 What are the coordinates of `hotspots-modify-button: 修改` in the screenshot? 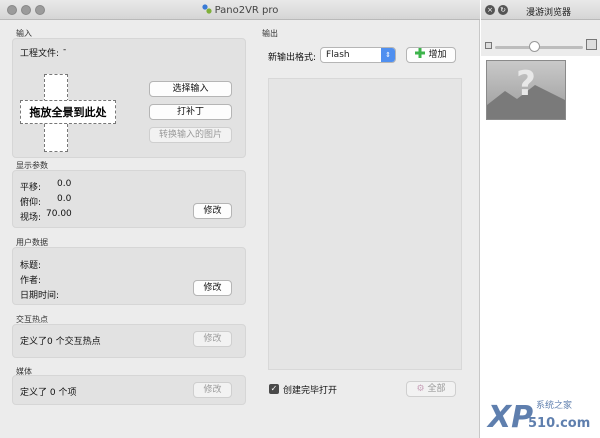 It's located at (212, 339).